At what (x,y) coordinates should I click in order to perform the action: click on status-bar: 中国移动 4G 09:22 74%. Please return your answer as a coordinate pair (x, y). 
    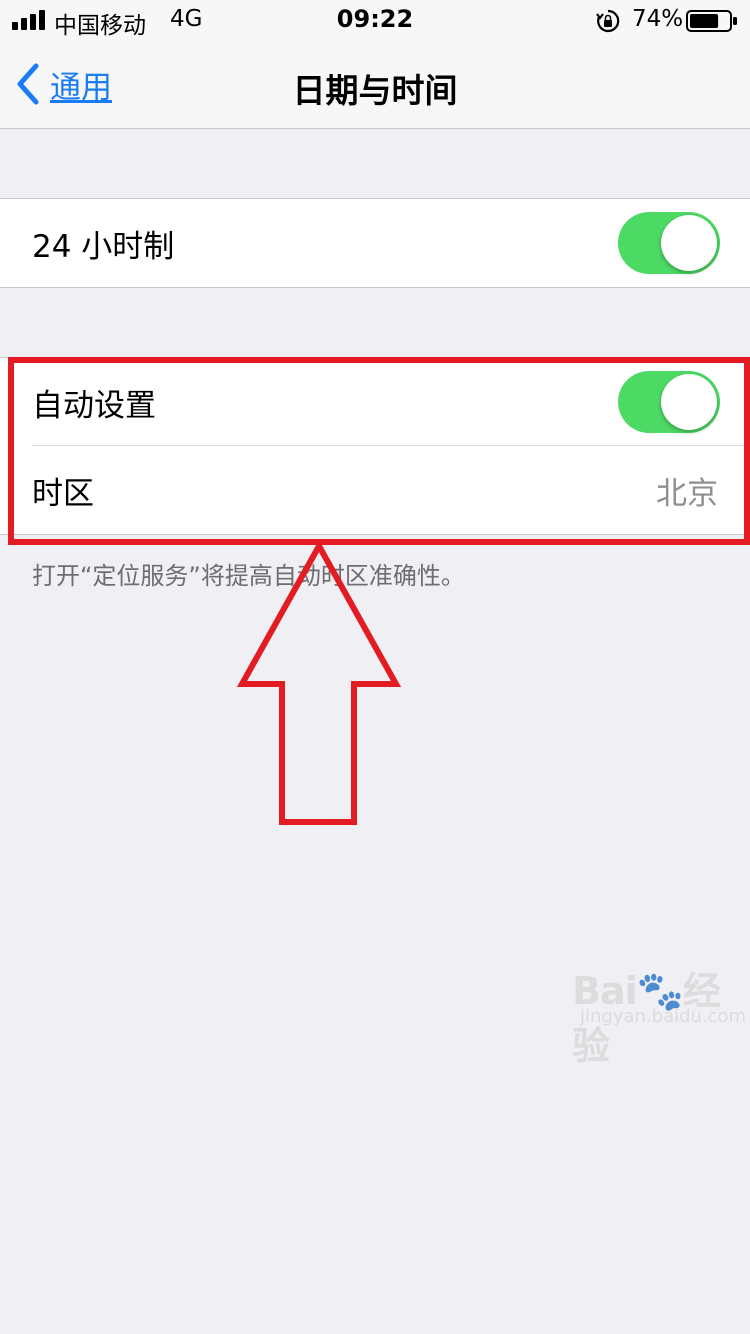
    Looking at the image, I should click on (375, 20).